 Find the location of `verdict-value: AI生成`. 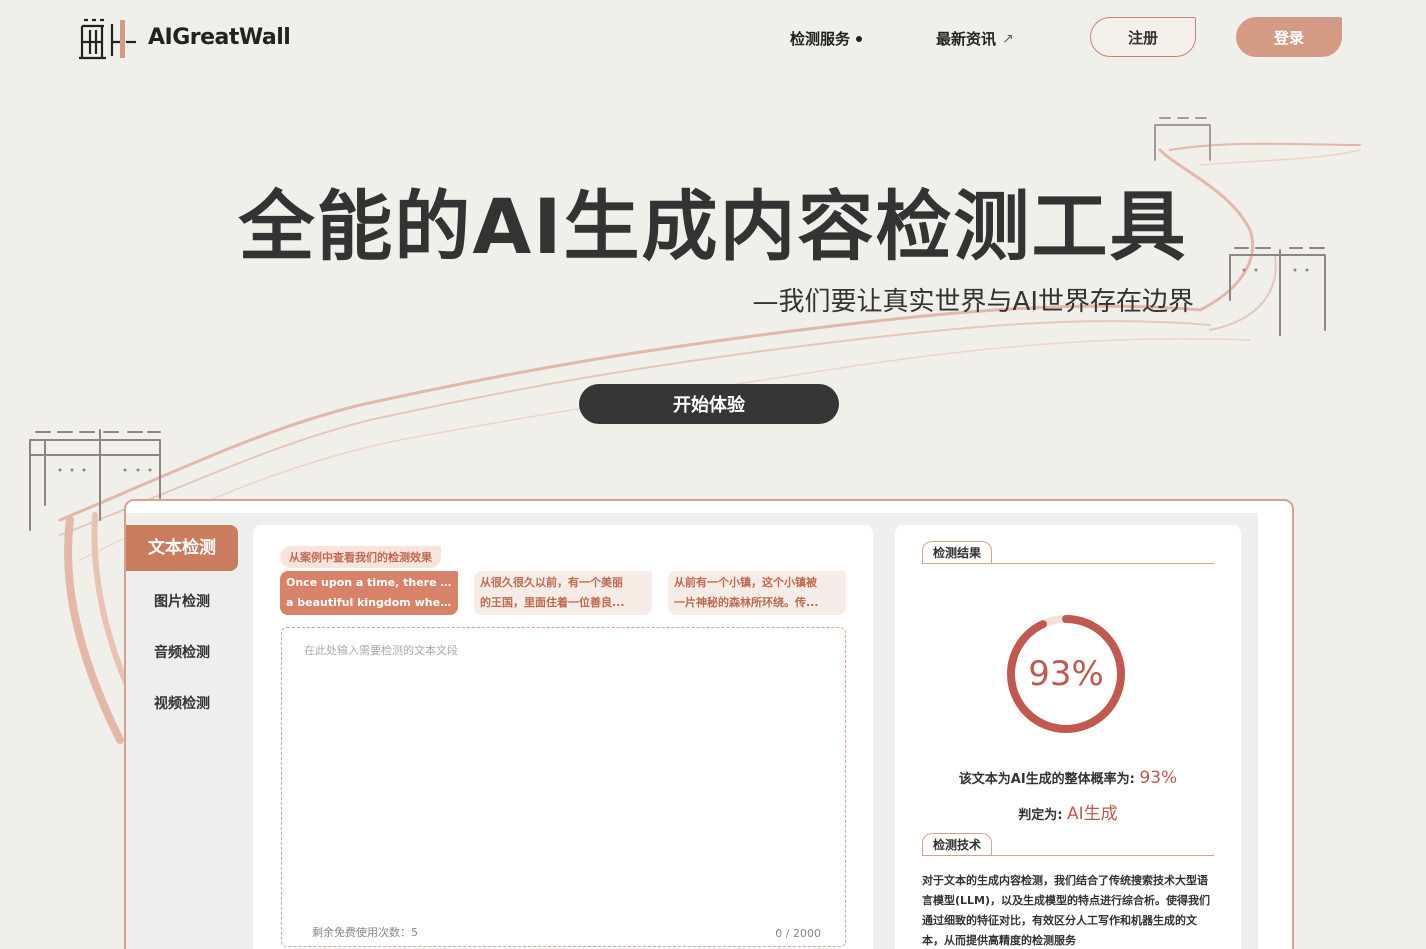

verdict-value: AI生成 is located at coordinates (1092, 814).